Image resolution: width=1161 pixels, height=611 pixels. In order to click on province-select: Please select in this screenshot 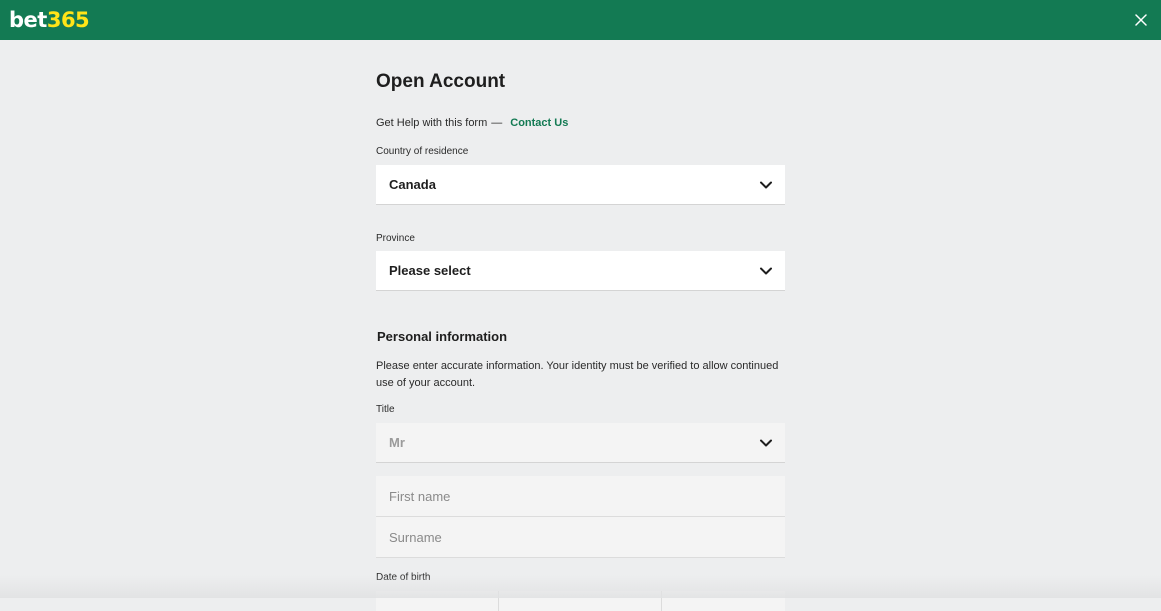, I will do `click(580, 271)`.